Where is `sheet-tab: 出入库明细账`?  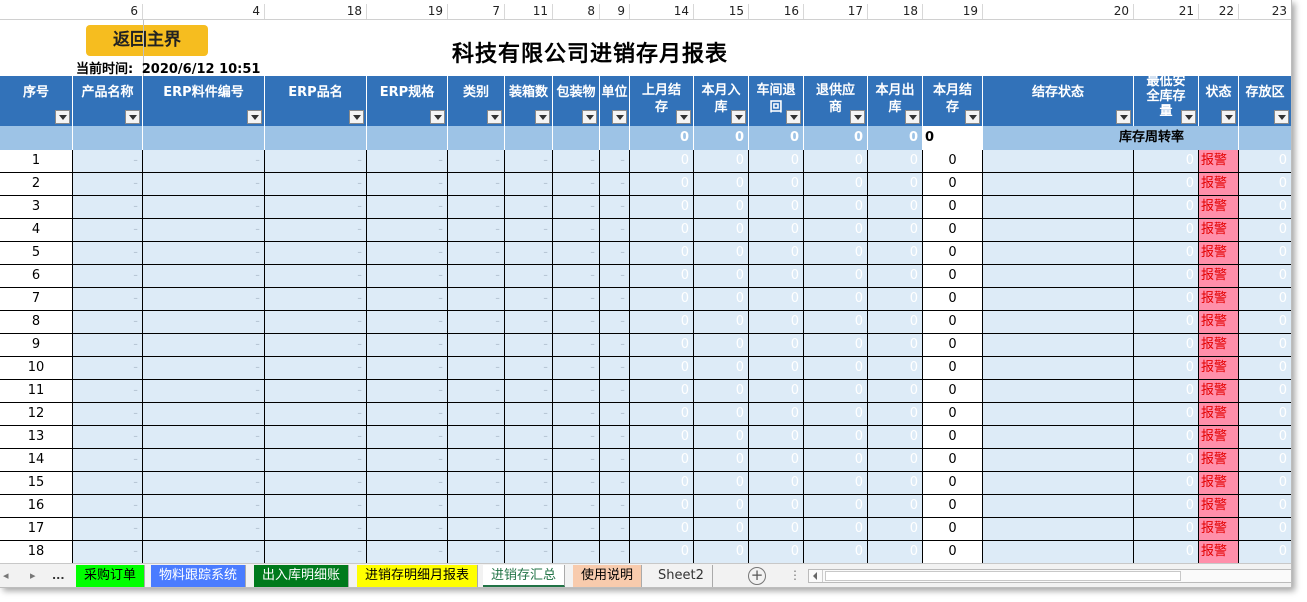 sheet-tab: 出入库明细账 is located at coordinates (302, 576).